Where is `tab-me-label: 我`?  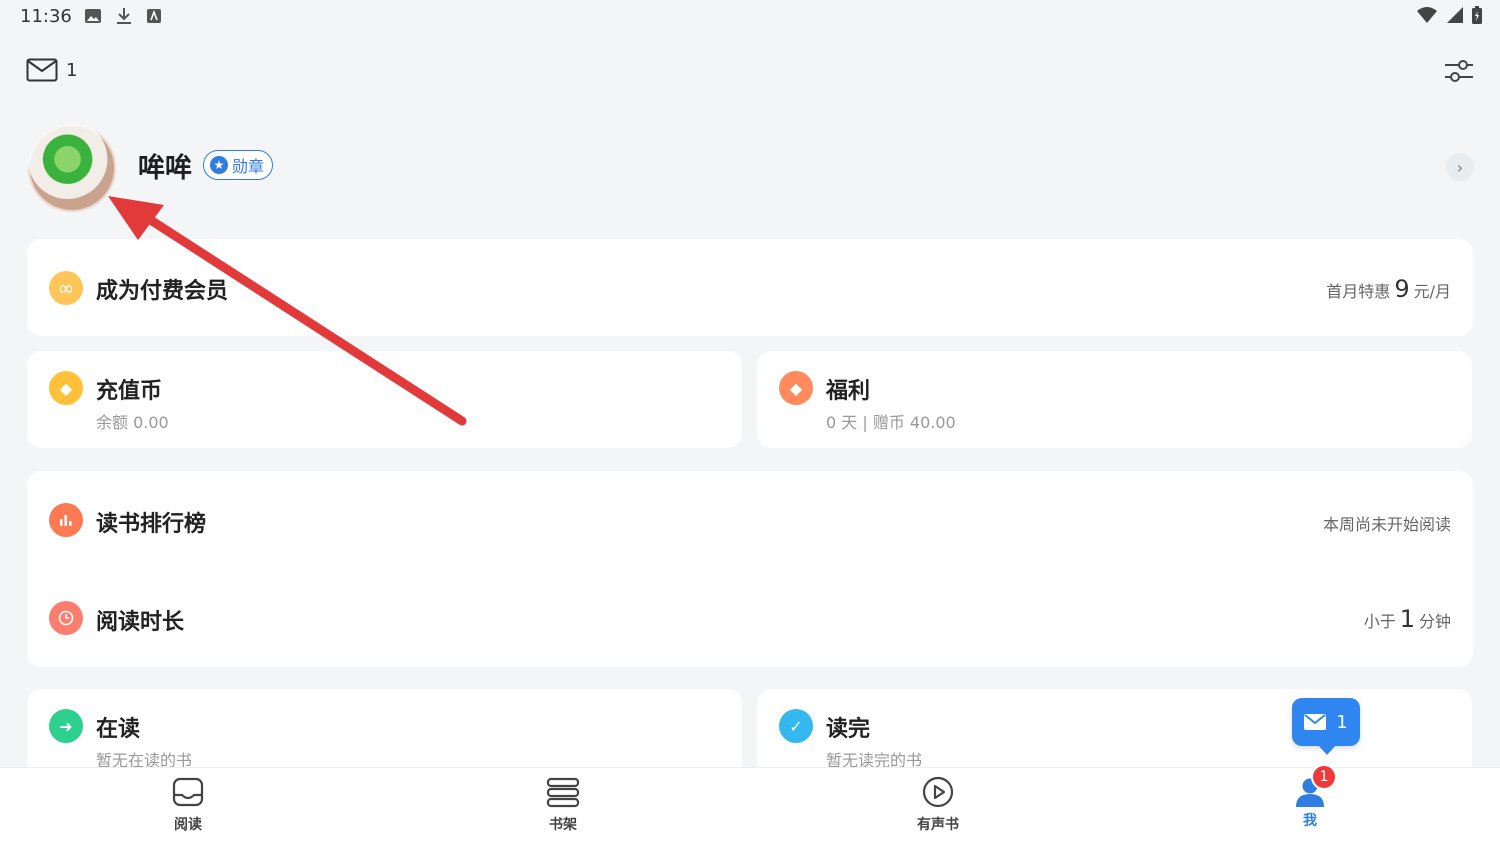 tab-me-label: 我 is located at coordinates (1310, 821).